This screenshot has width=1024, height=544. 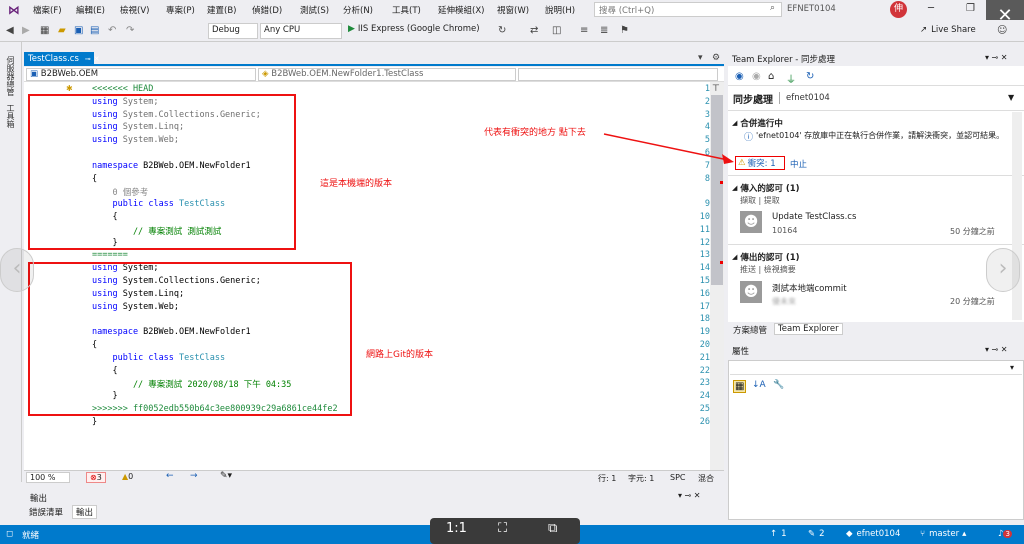 I want to click on incoming-links: 擷取 | 提取, so click(x=760, y=200).